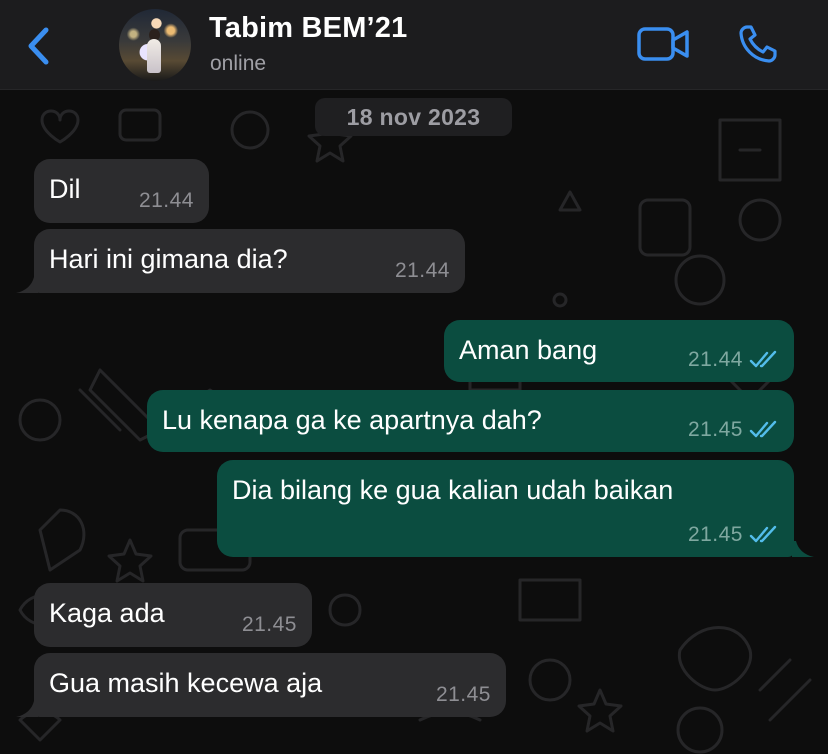 The height and width of the screenshot is (754, 828). What do you see at coordinates (121, 191) in the screenshot?
I see `message-bubble-incoming: Dil 21.44` at bounding box center [121, 191].